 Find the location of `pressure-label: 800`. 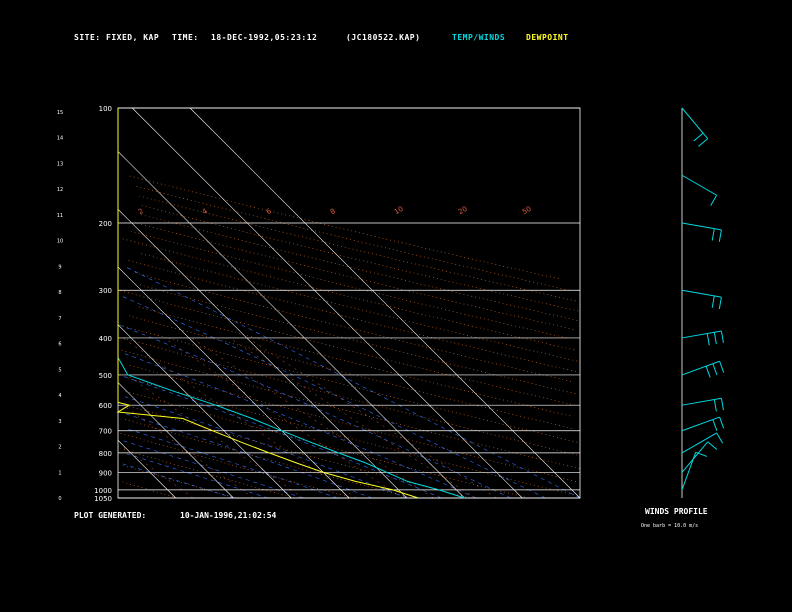

pressure-label: 800 is located at coordinates (105, 454).